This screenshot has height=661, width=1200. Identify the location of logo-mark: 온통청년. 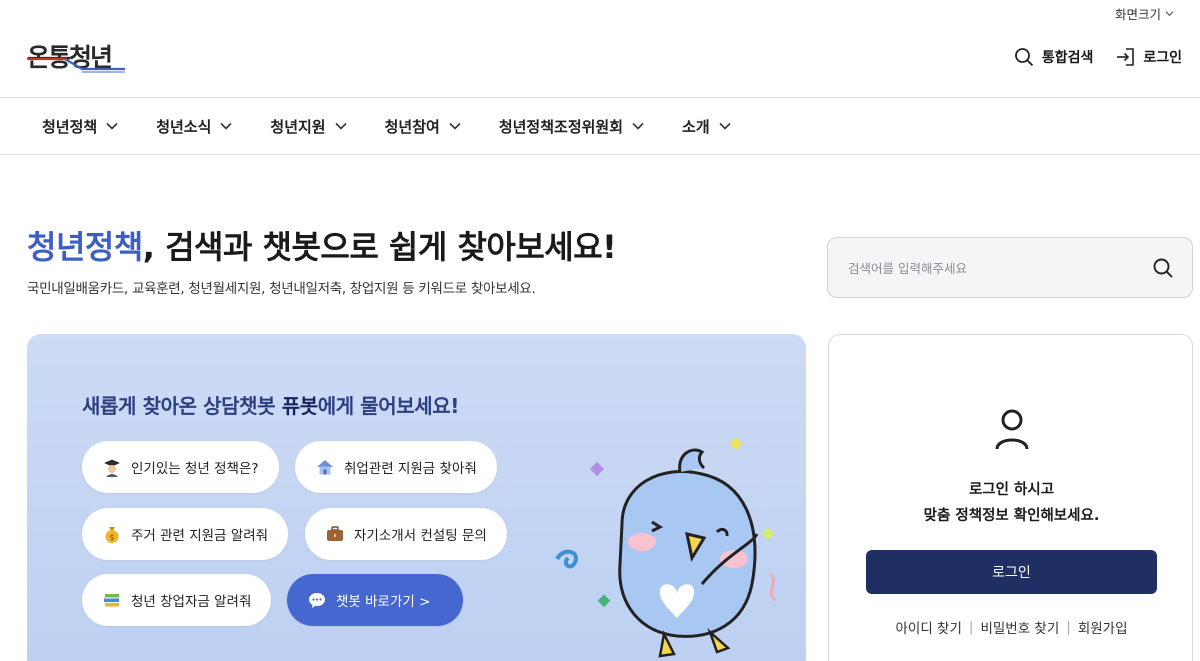
(76, 58).